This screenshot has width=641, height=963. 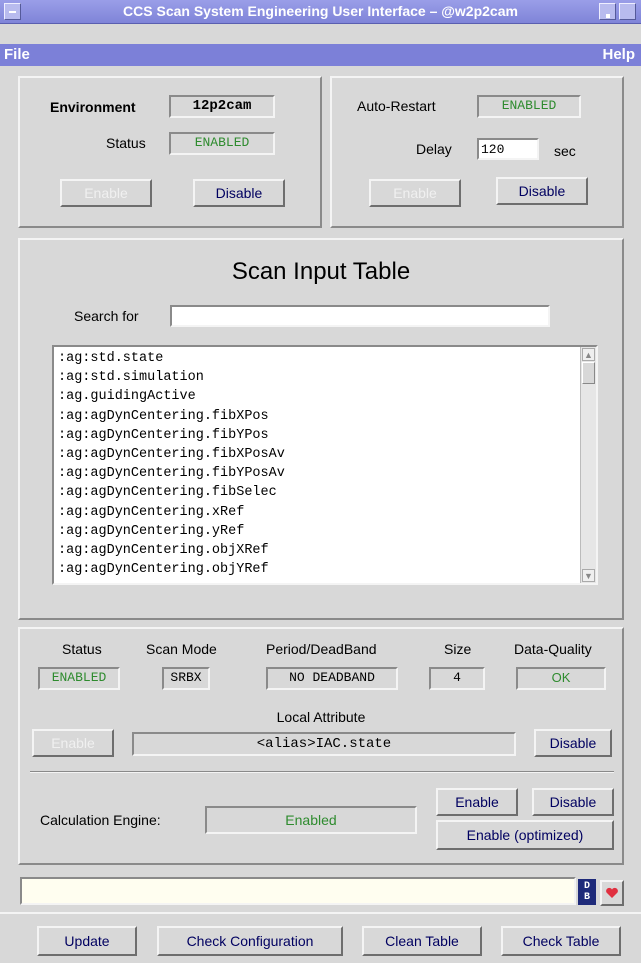 I want to click on update-button: Update, so click(x=87, y=941).